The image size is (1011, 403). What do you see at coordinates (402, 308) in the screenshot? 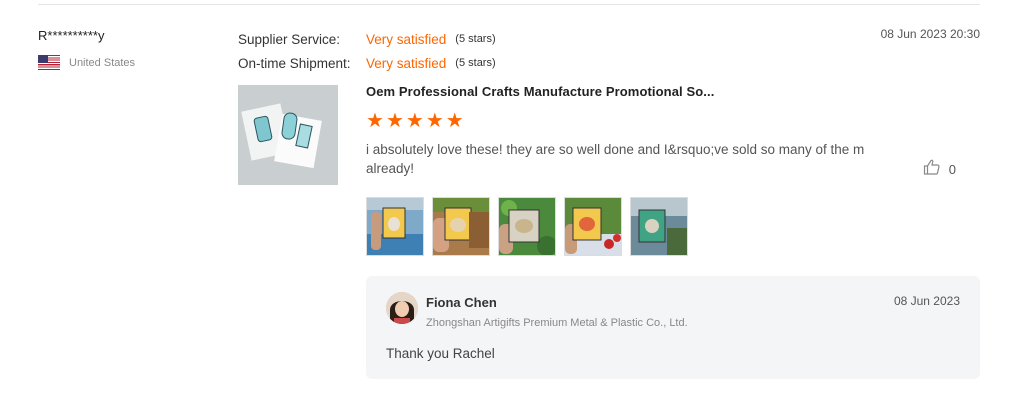
I see `avatar` at bounding box center [402, 308].